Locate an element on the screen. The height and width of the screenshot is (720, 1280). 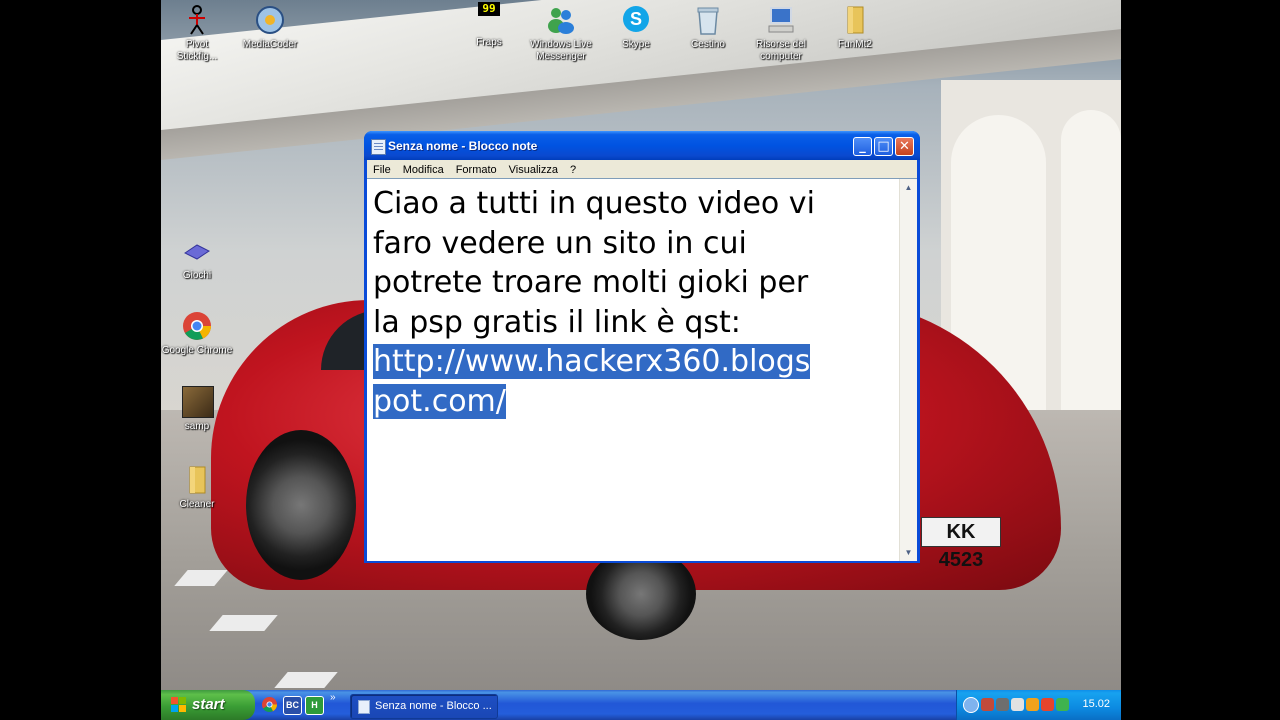
scroll-down-icon: ▼ is located at coordinates (908, 552).